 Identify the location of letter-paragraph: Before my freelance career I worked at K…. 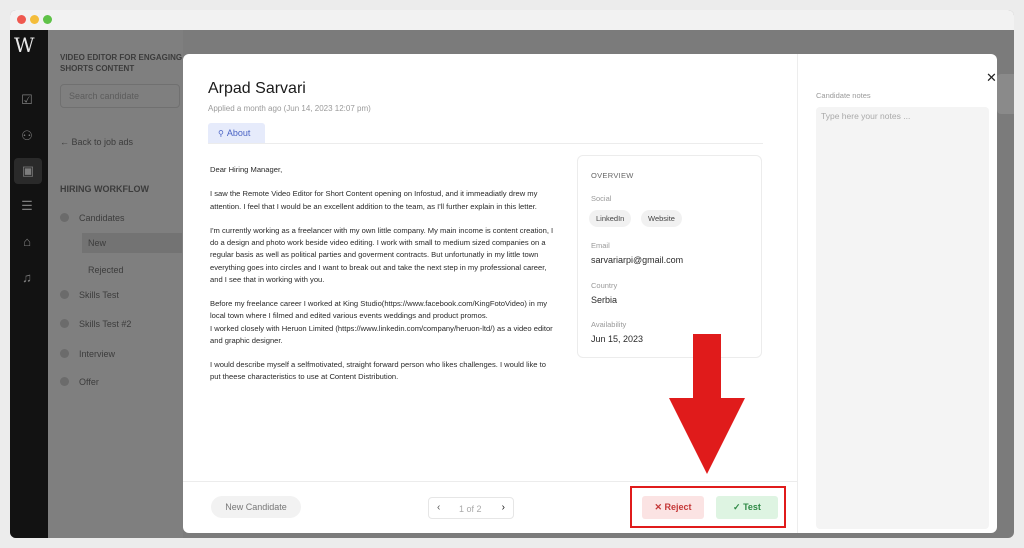
(381, 322).